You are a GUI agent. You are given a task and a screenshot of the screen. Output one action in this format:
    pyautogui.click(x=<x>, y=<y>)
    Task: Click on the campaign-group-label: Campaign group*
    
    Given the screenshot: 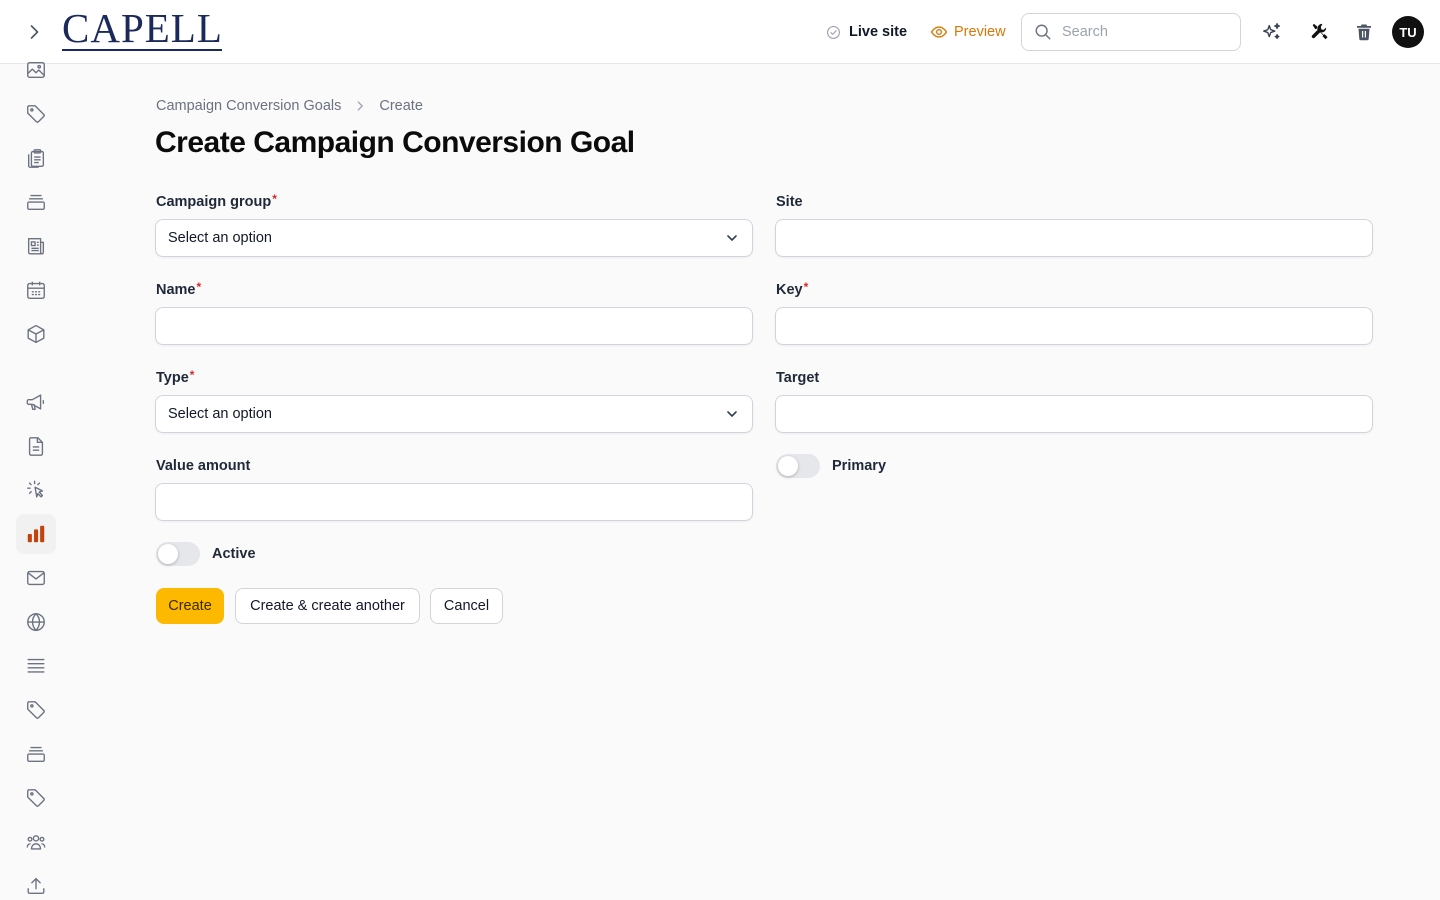 What is the action you would take?
    pyautogui.click(x=216, y=202)
    